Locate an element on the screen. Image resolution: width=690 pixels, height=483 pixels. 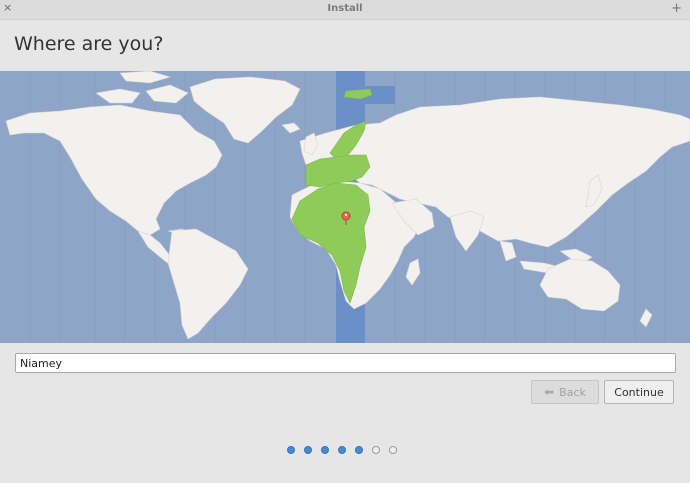
continue-button-label: Continue is located at coordinates (639, 392).